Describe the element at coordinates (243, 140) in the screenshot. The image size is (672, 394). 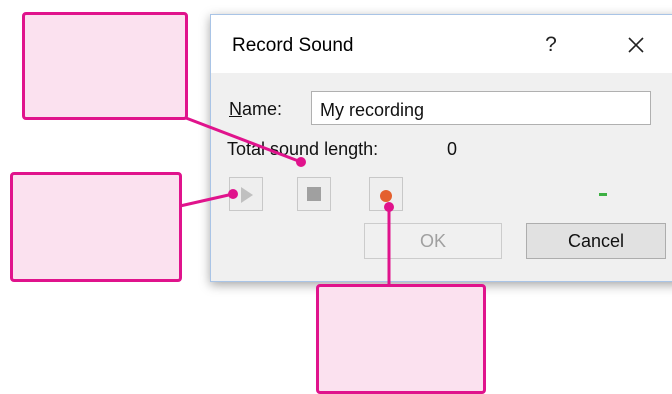
I see `connector-stop` at that location.